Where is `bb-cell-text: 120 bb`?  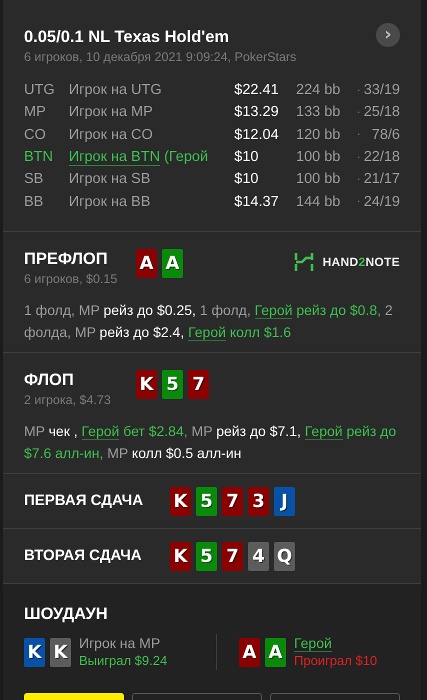 bb-cell-text: 120 bb is located at coordinates (319, 135).